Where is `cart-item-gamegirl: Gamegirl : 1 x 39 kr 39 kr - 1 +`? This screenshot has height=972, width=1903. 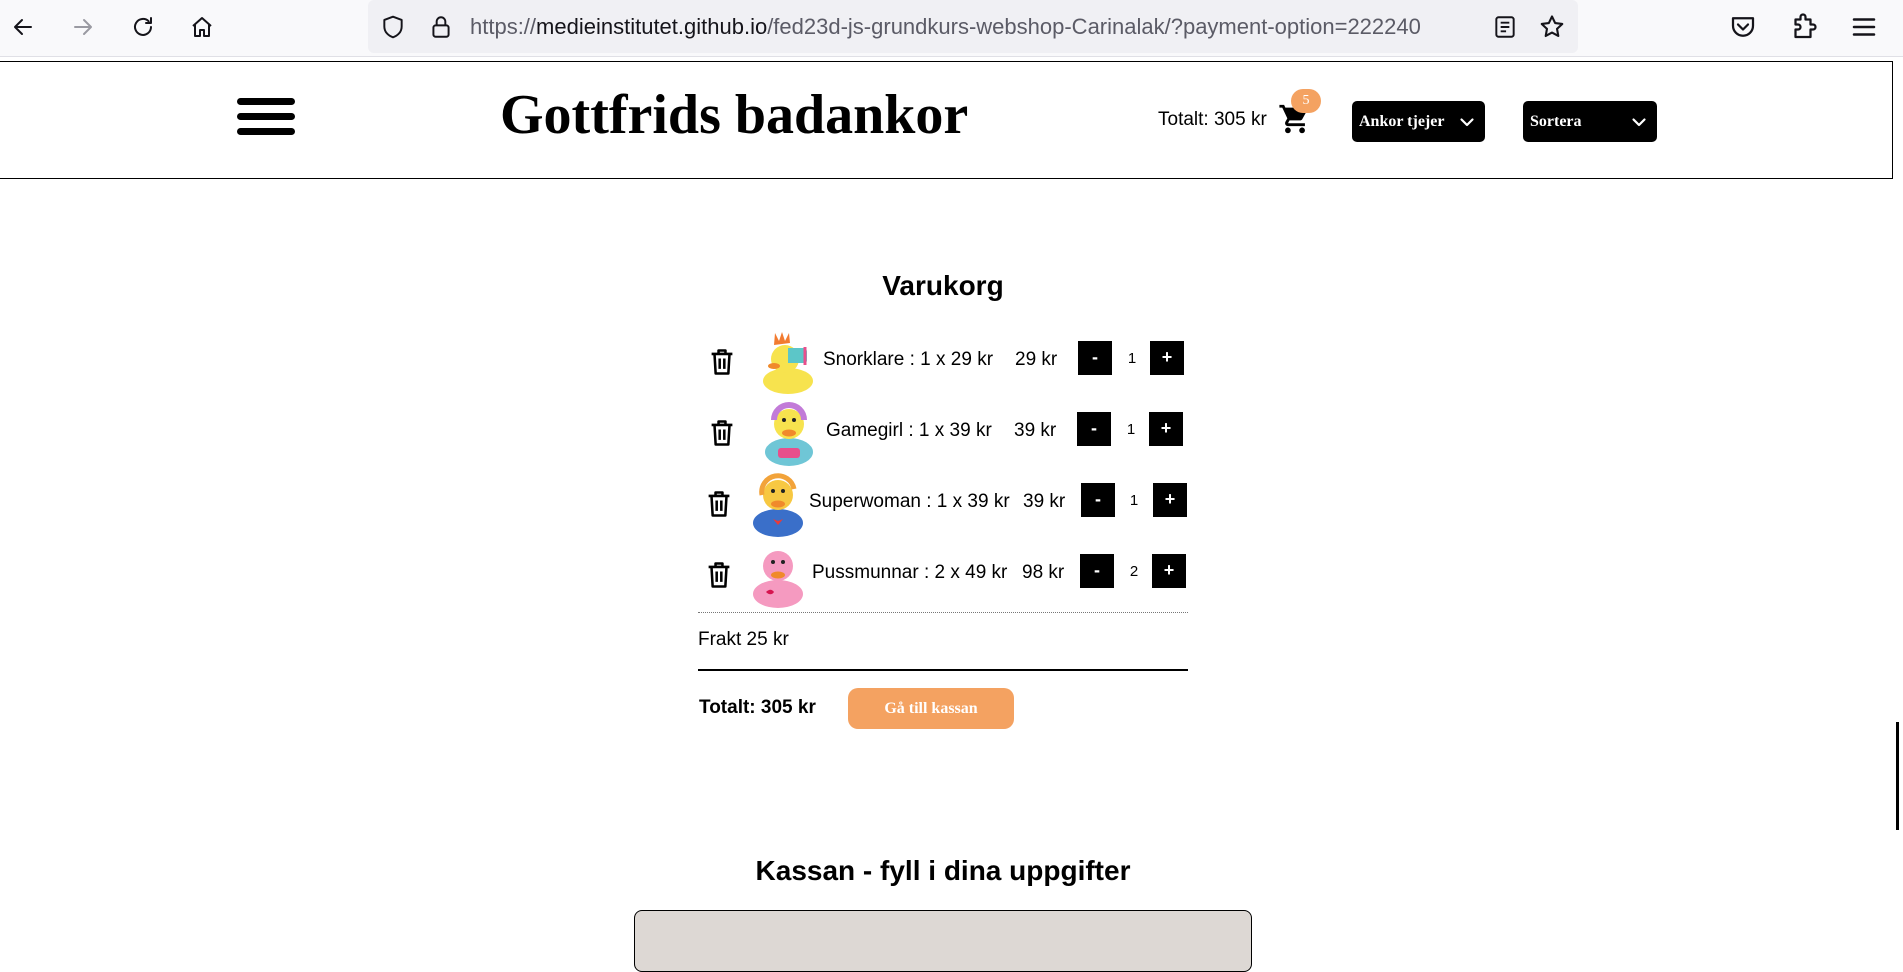 cart-item-gamegirl: Gamegirl : 1 x 39 kr 39 kr - 1 + is located at coordinates (943, 433).